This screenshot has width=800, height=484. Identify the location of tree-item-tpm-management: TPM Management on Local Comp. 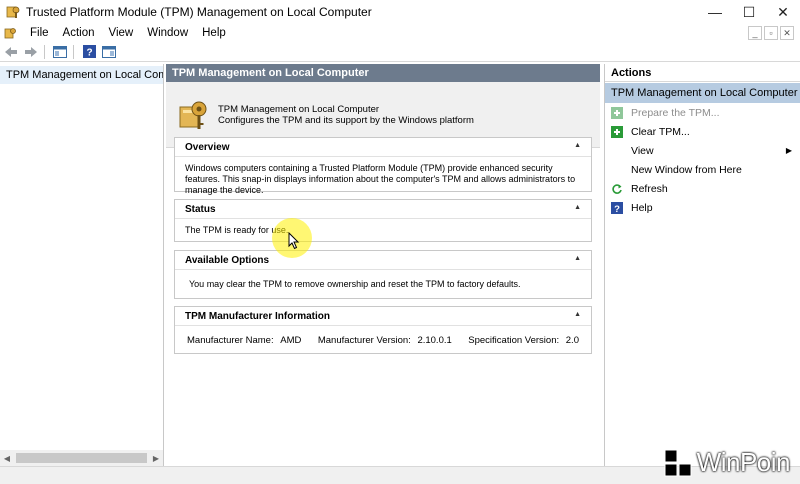
(81, 75).